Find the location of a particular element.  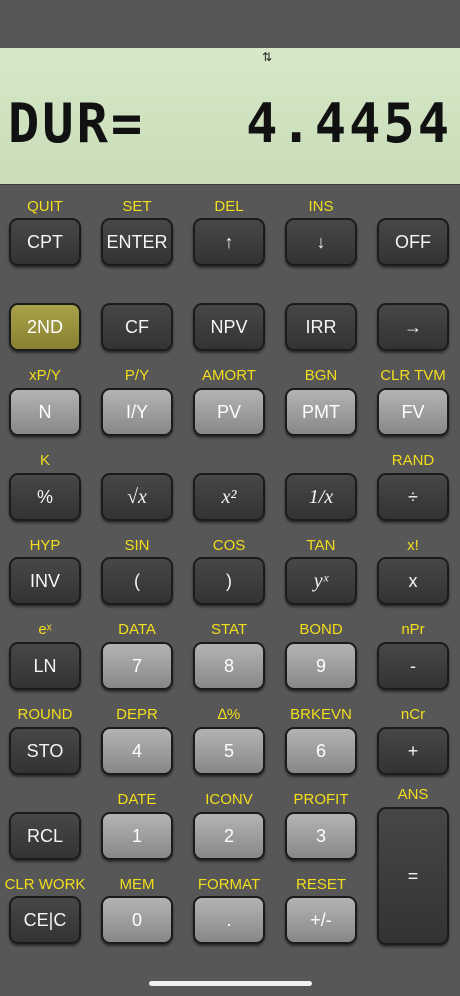

key-label: LN is located at coordinates (45, 665).